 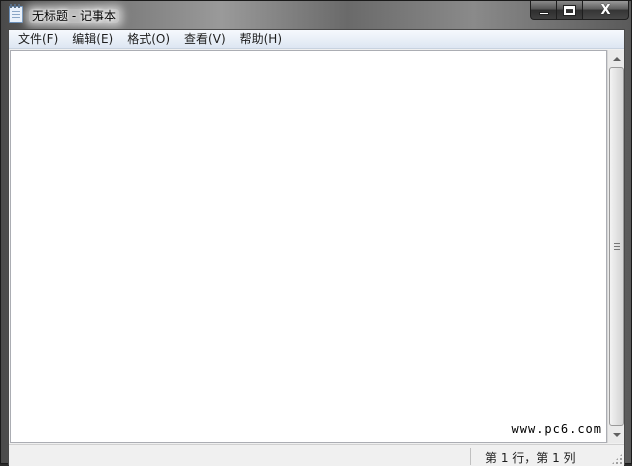 What do you see at coordinates (148, 39) in the screenshot?
I see `menu-format: 格式(O)` at bounding box center [148, 39].